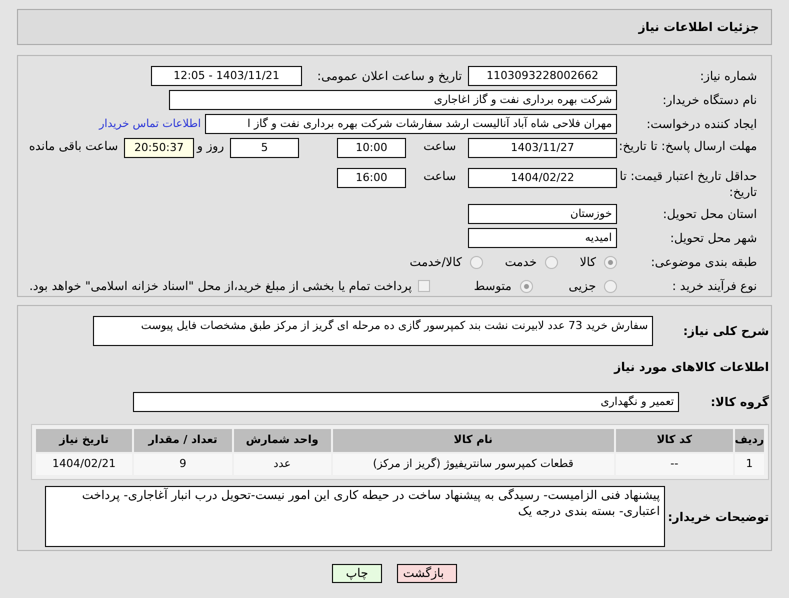 The height and width of the screenshot is (598, 789). I want to click on field-label: شماره نیاز:, so click(728, 76).